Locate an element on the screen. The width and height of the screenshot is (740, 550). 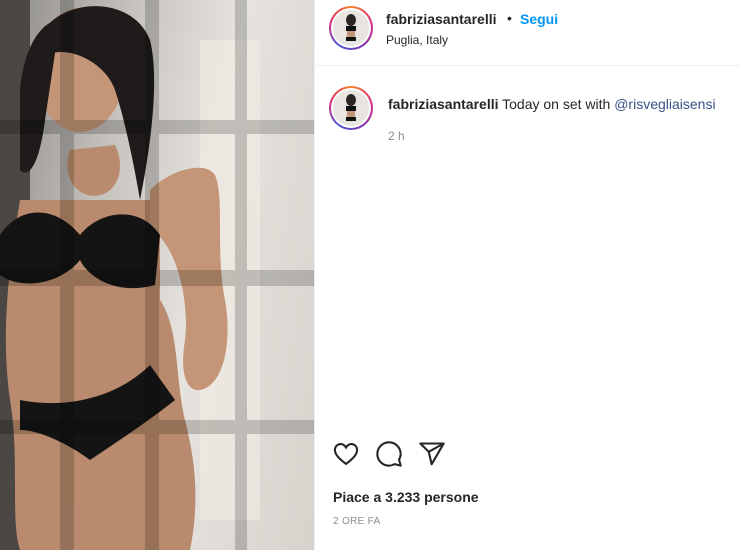
paper-plane-icon is located at coordinates (433, 455).